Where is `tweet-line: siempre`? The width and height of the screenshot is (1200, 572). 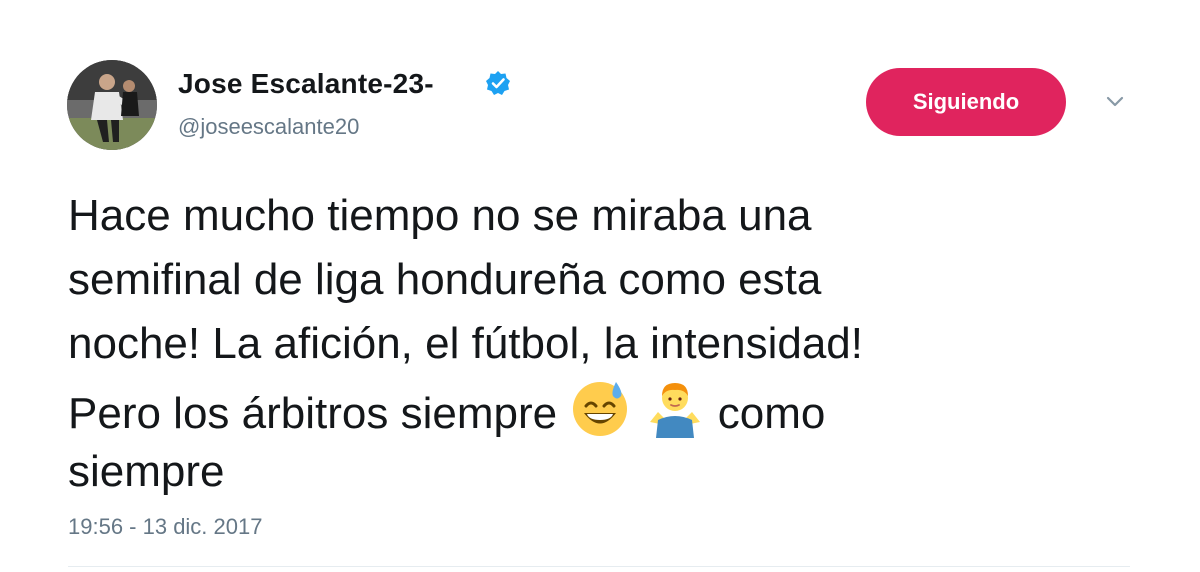
tweet-line: siempre is located at coordinates (146, 471).